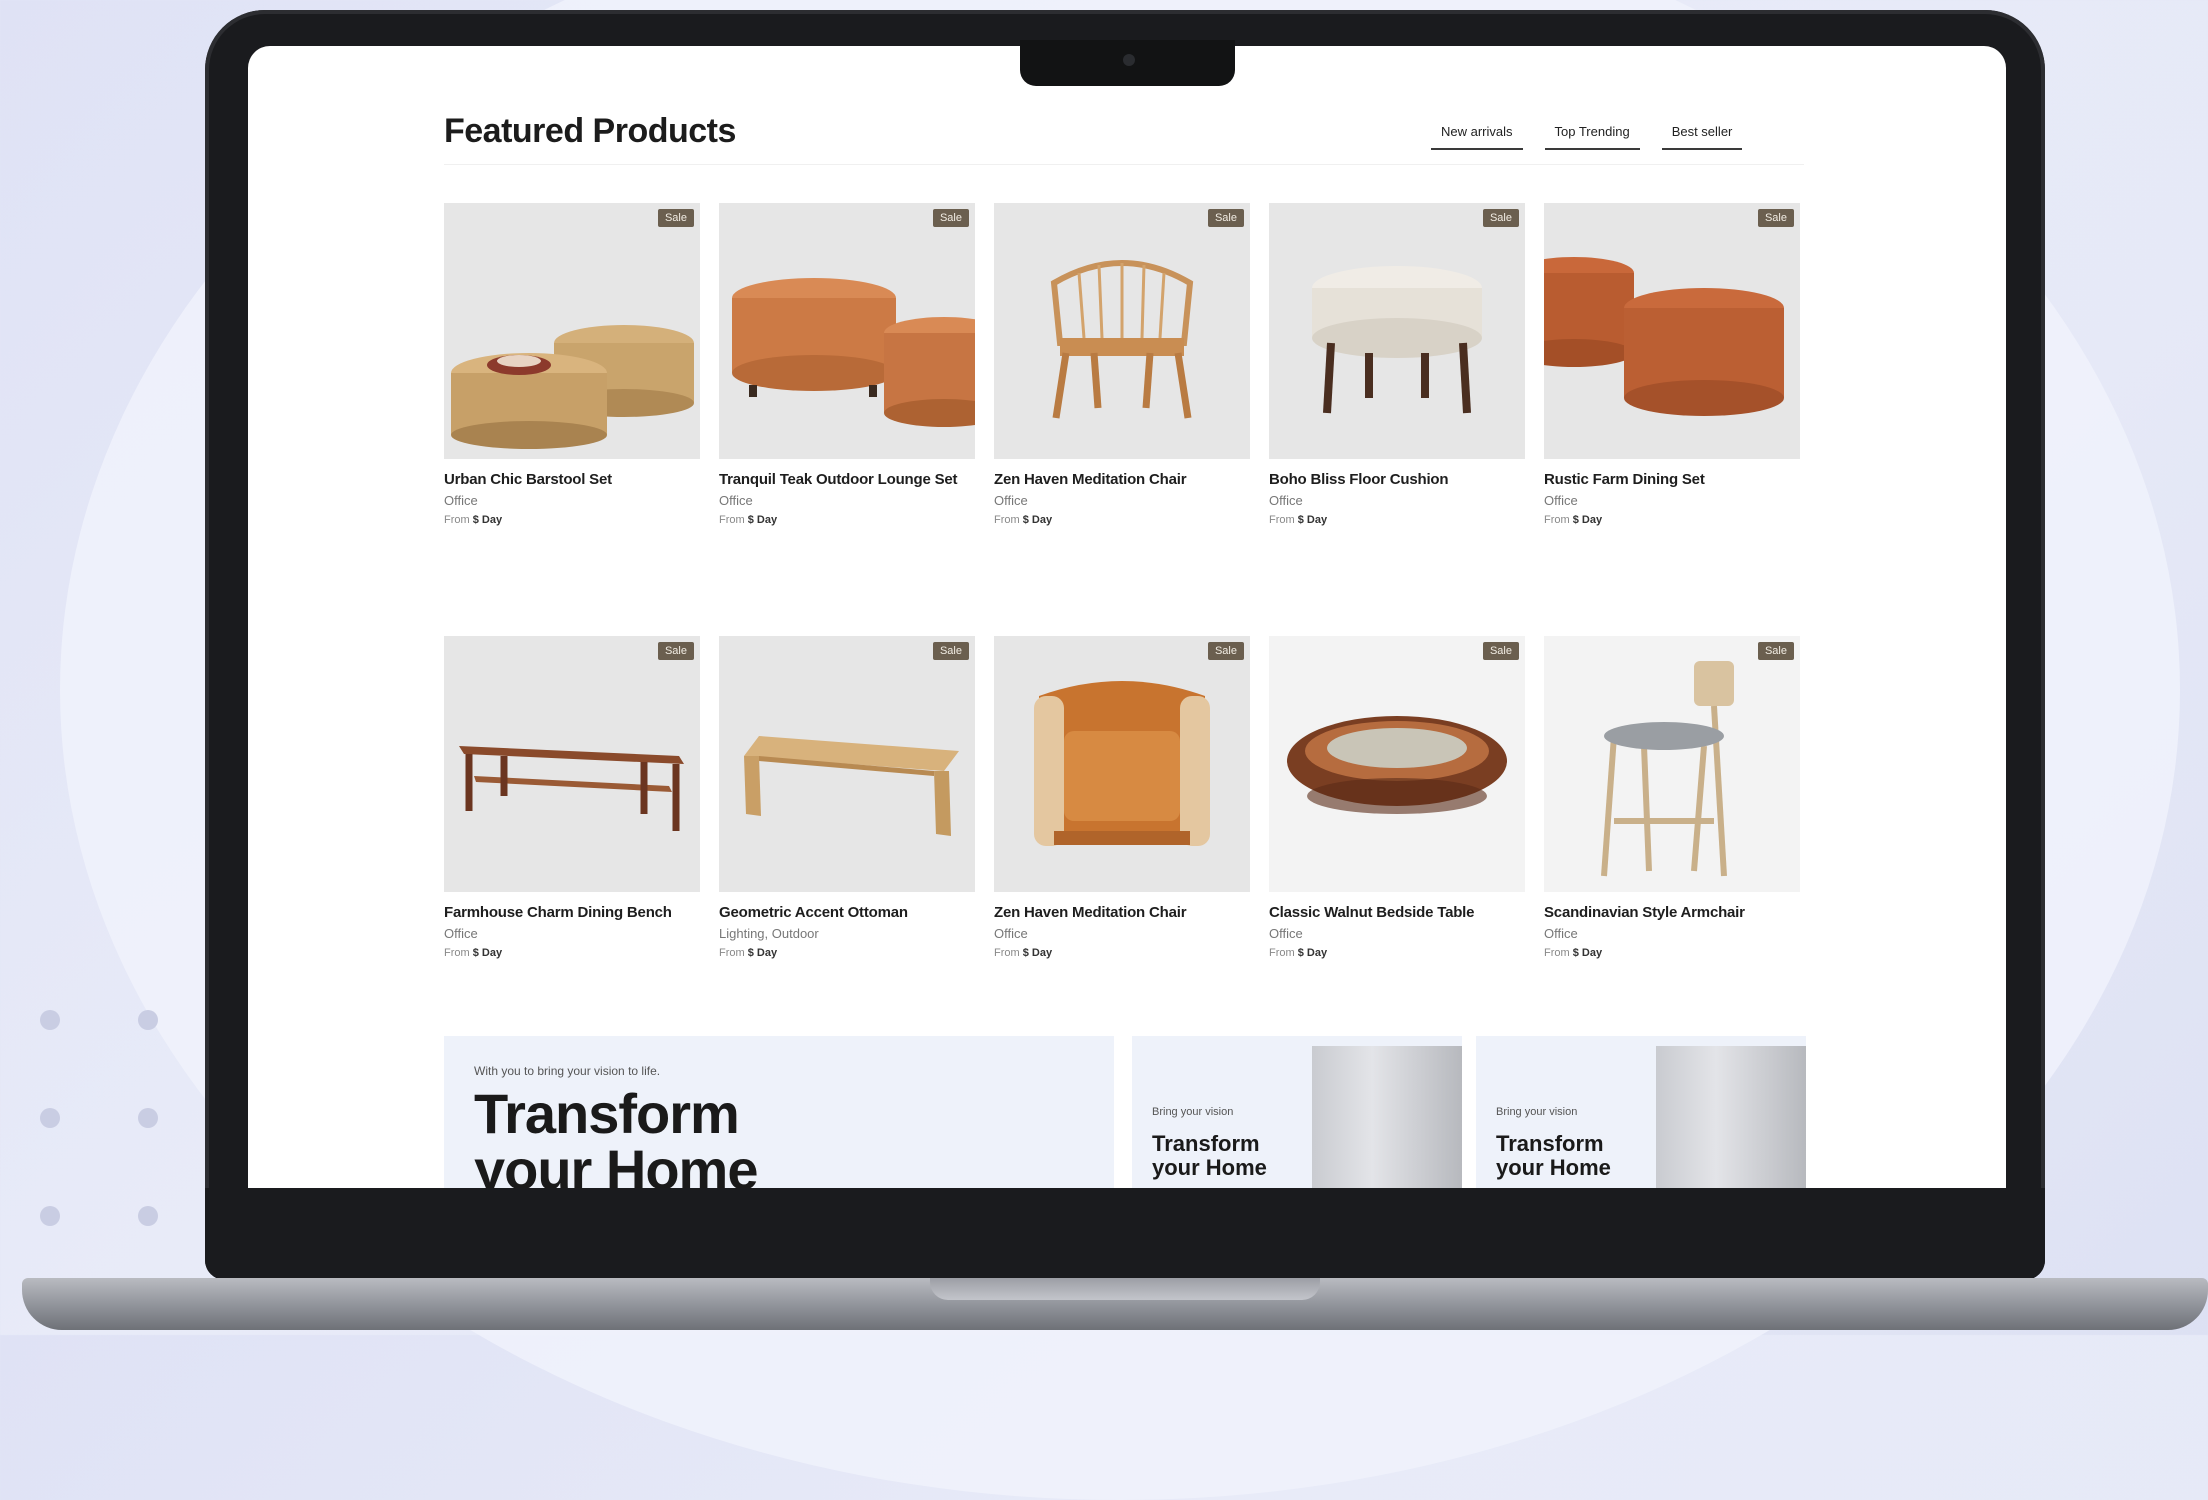 Image resolution: width=2208 pixels, height=1500 pixels. Describe the element at coordinates (1124, 164) in the screenshot. I see `divider` at that location.